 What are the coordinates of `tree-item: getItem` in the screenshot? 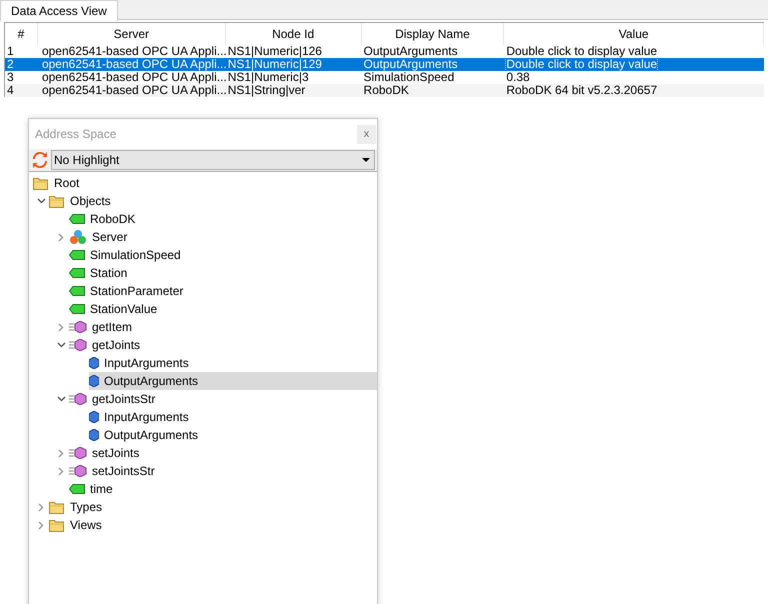 It's located at (102, 327).